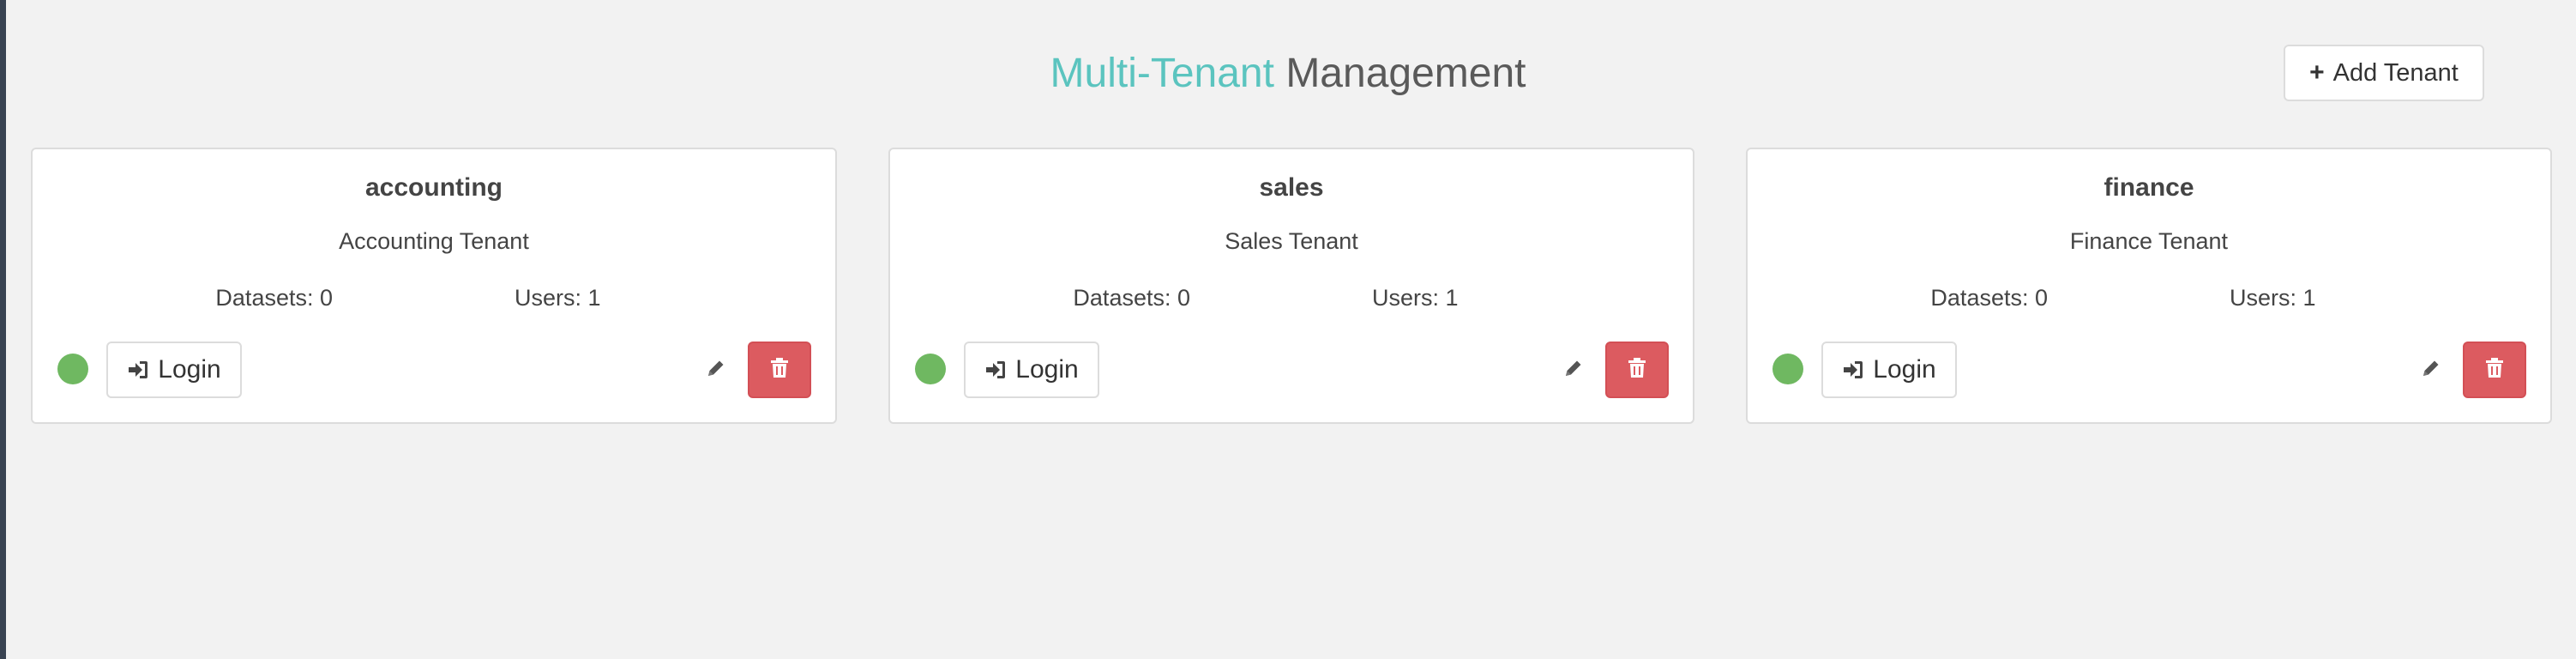 This screenshot has height=659, width=2576. What do you see at coordinates (2395, 72) in the screenshot?
I see `add-tenant-label: Add Tenant` at bounding box center [2395, 72].